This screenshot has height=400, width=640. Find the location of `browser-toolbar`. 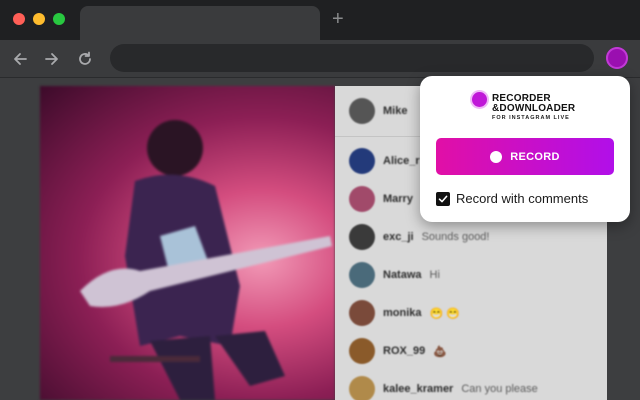

browser-toolbar is located at coordinates (320, 59).